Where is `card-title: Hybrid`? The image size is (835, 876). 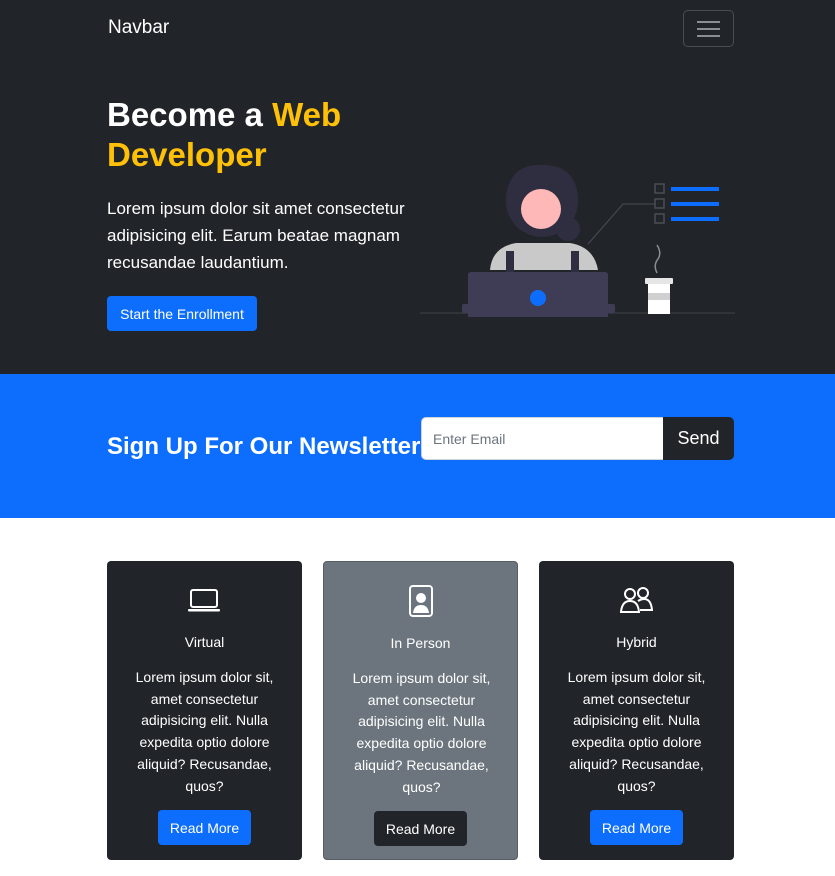
card-title: Hybrid is located at coordinates (636, 642).